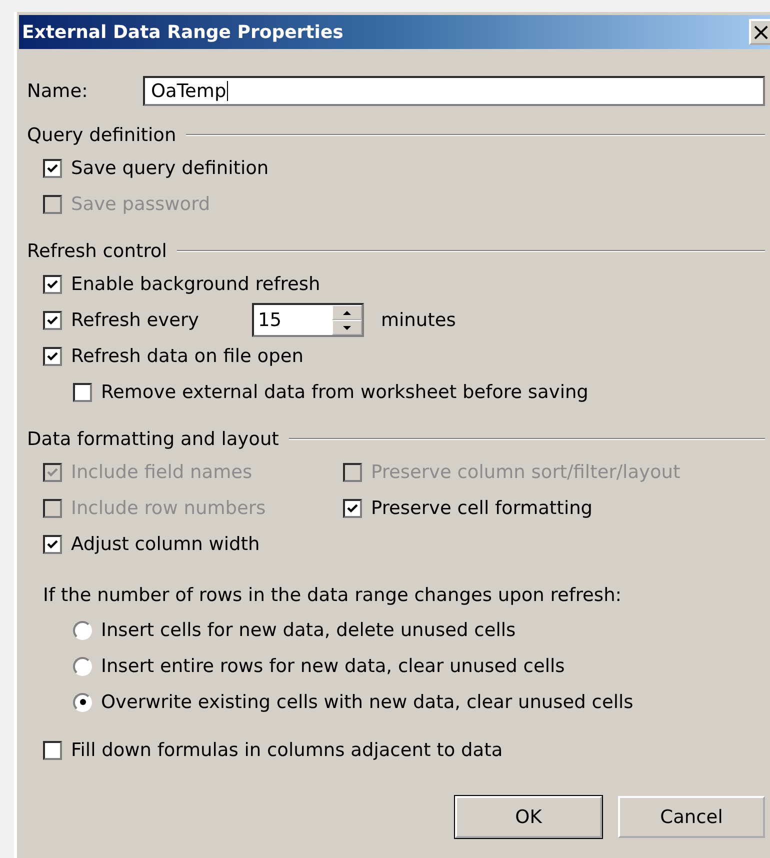  Describe the element at coordinates (187, 356) in the screenshot. I see `checkbox-label: Refresh data on file open` at that location.